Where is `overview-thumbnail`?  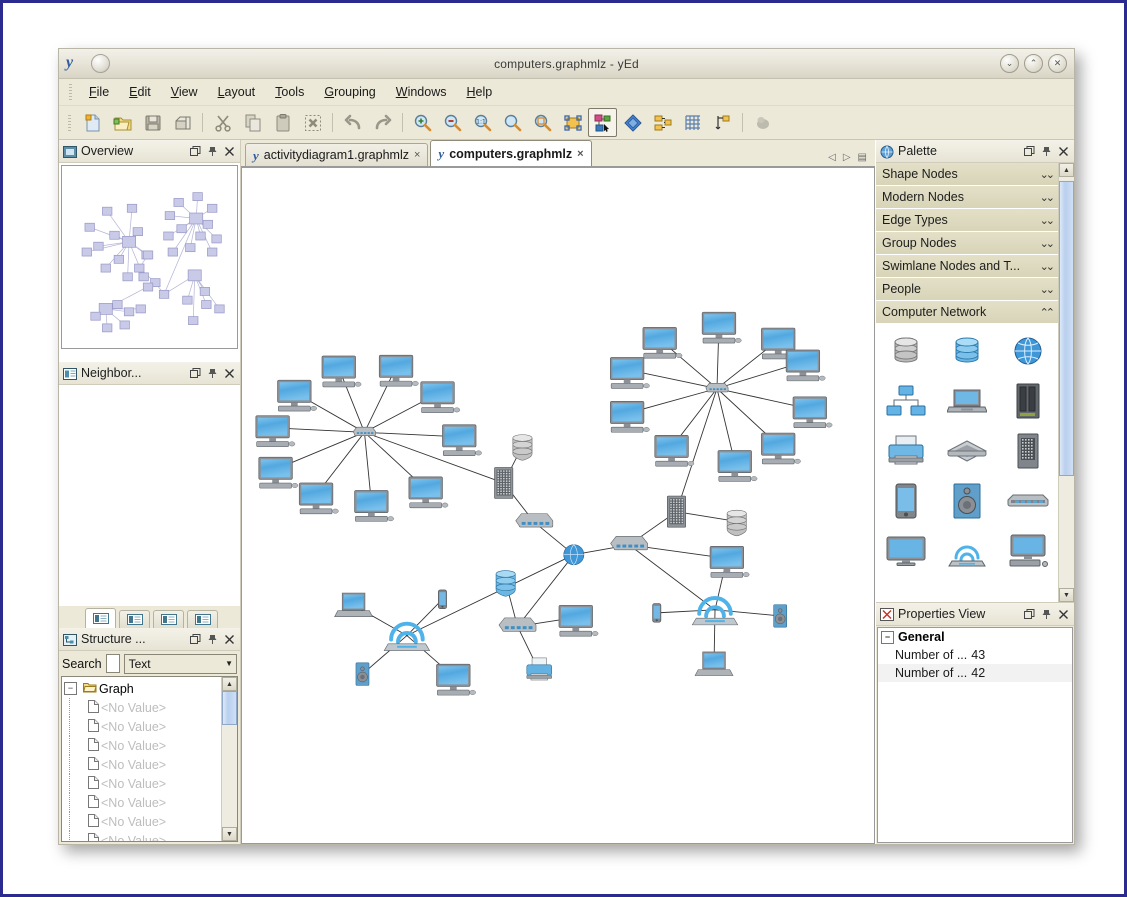 overview-thumbnail is located at coordinates (149, 257).